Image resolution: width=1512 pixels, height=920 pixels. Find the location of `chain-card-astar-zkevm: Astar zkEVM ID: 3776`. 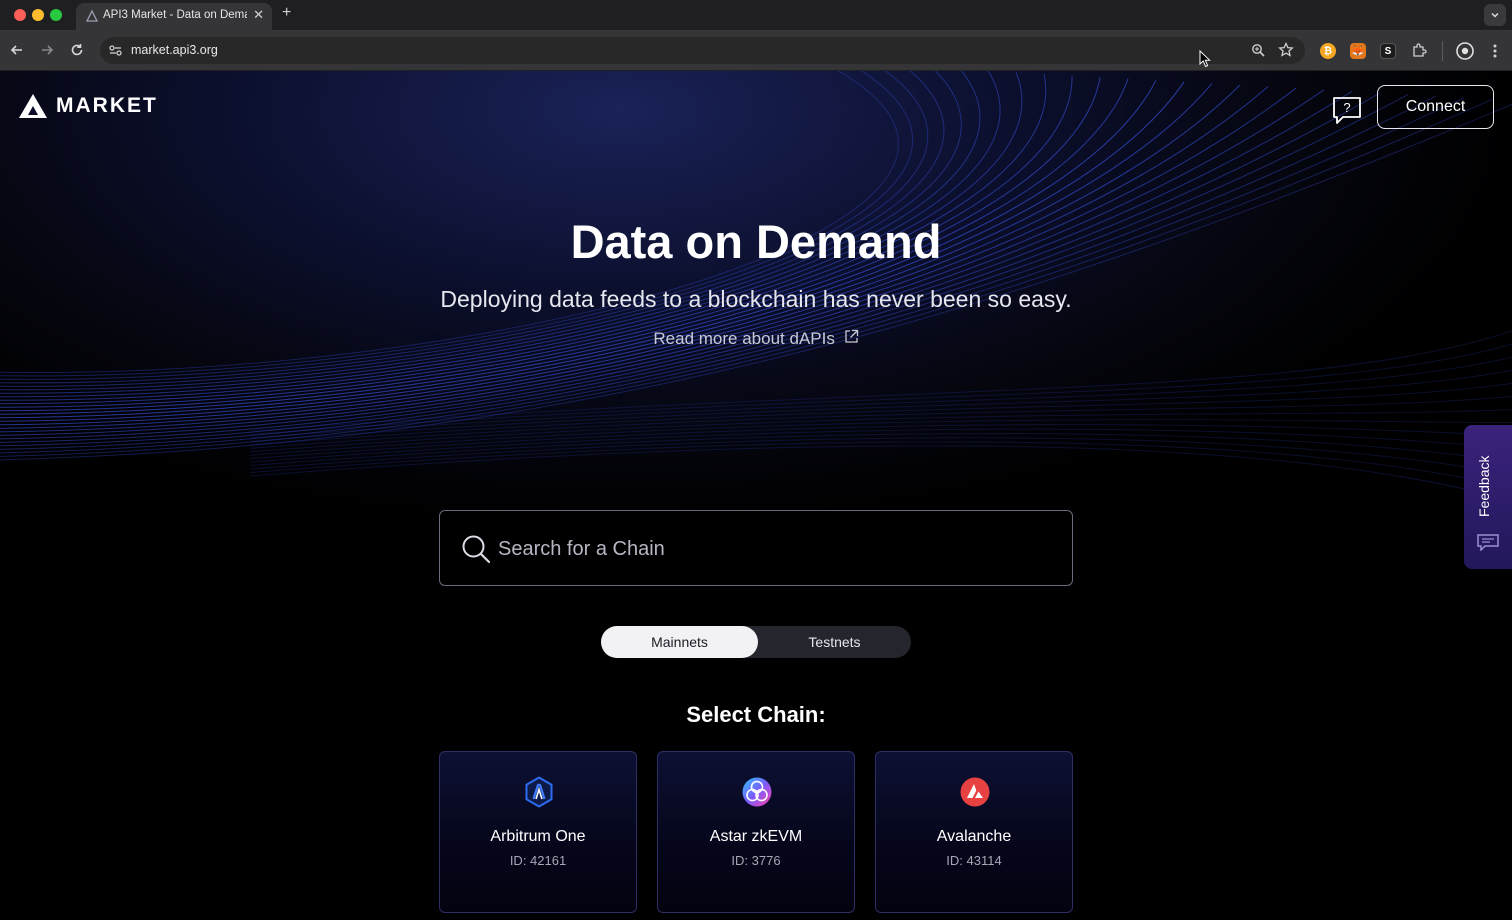

chain-card-astar-zkevm: Astar zkEVM ID: 3776 is located at coordinates (756, 832).